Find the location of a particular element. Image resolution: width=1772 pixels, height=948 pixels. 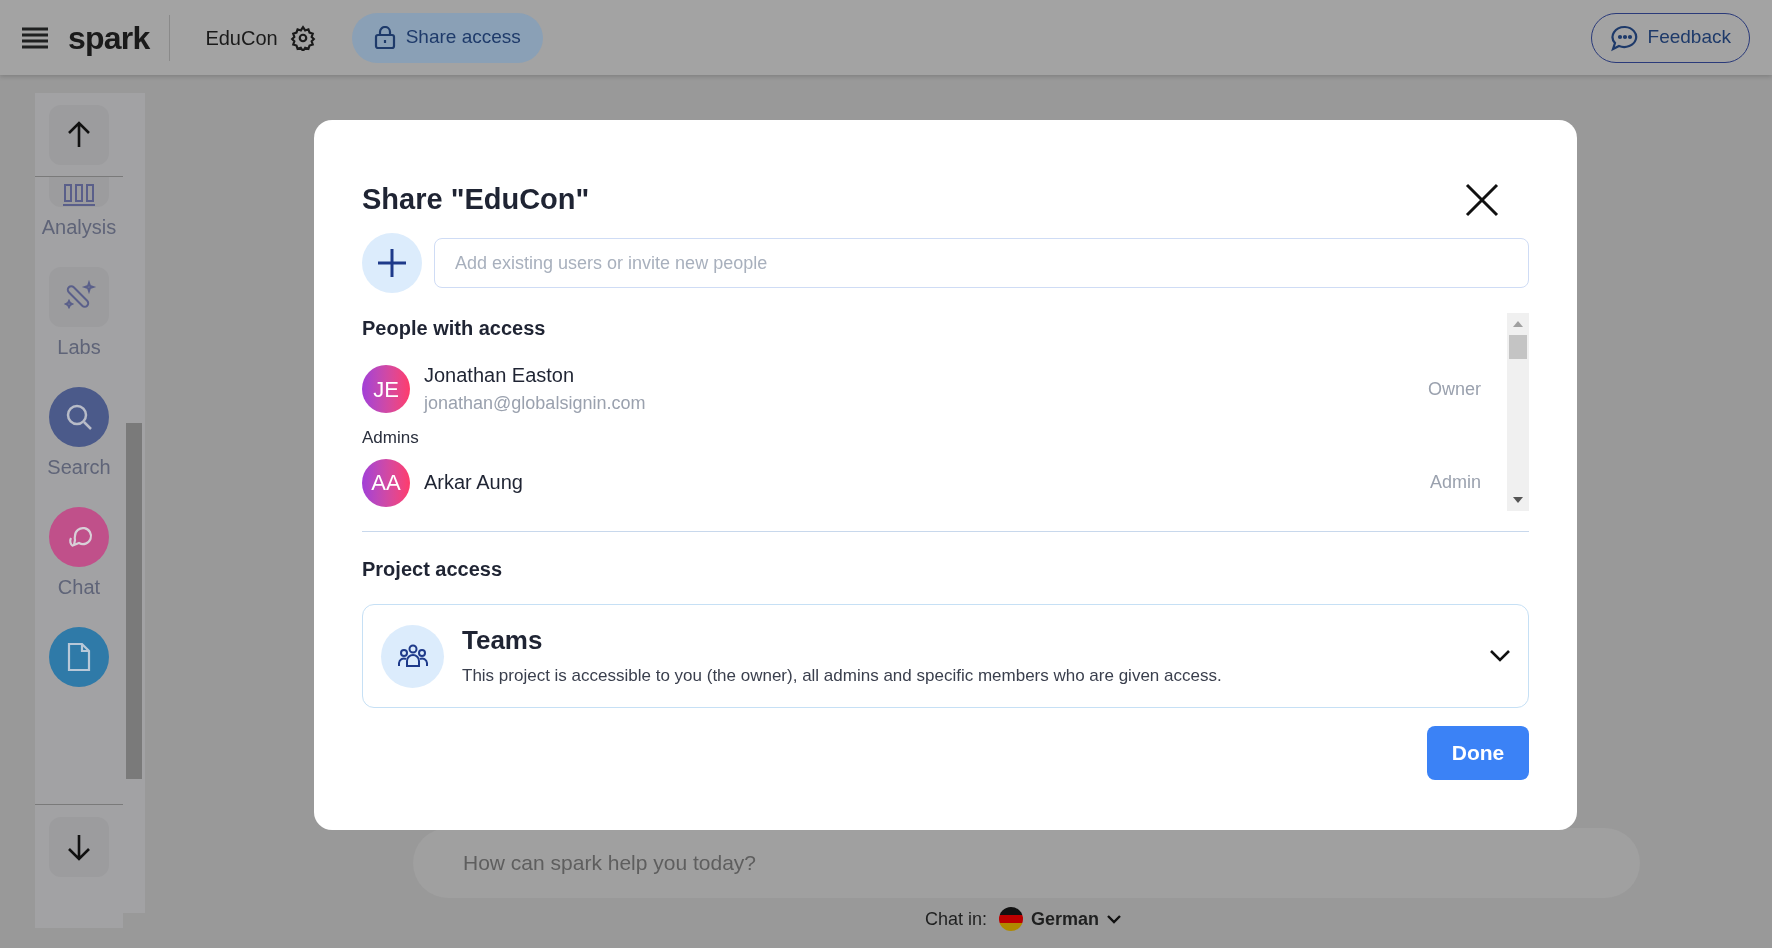

scroll-down-arrow-icon is located at coordinates (1518, 500).